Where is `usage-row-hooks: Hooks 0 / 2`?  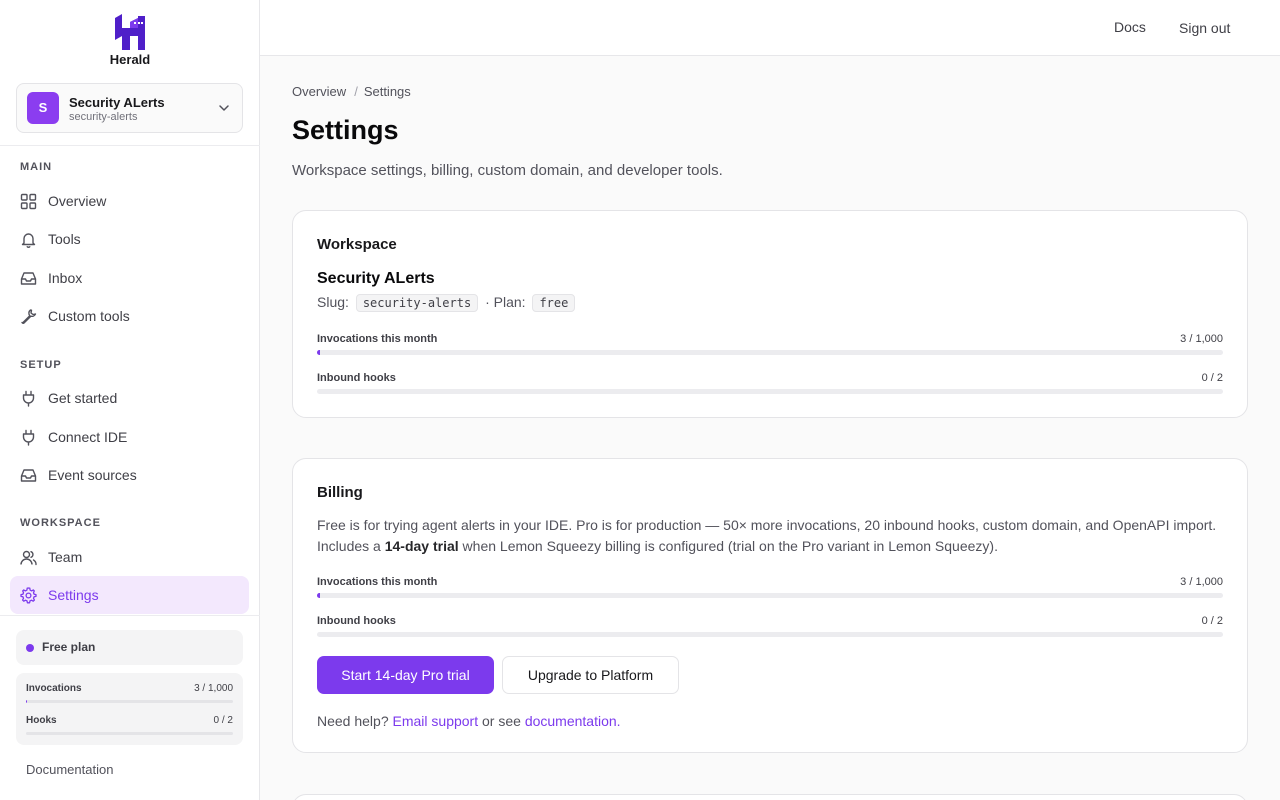
usage-row-hooks: Hooks 0 / 2 is located at coordinates (129, 729).